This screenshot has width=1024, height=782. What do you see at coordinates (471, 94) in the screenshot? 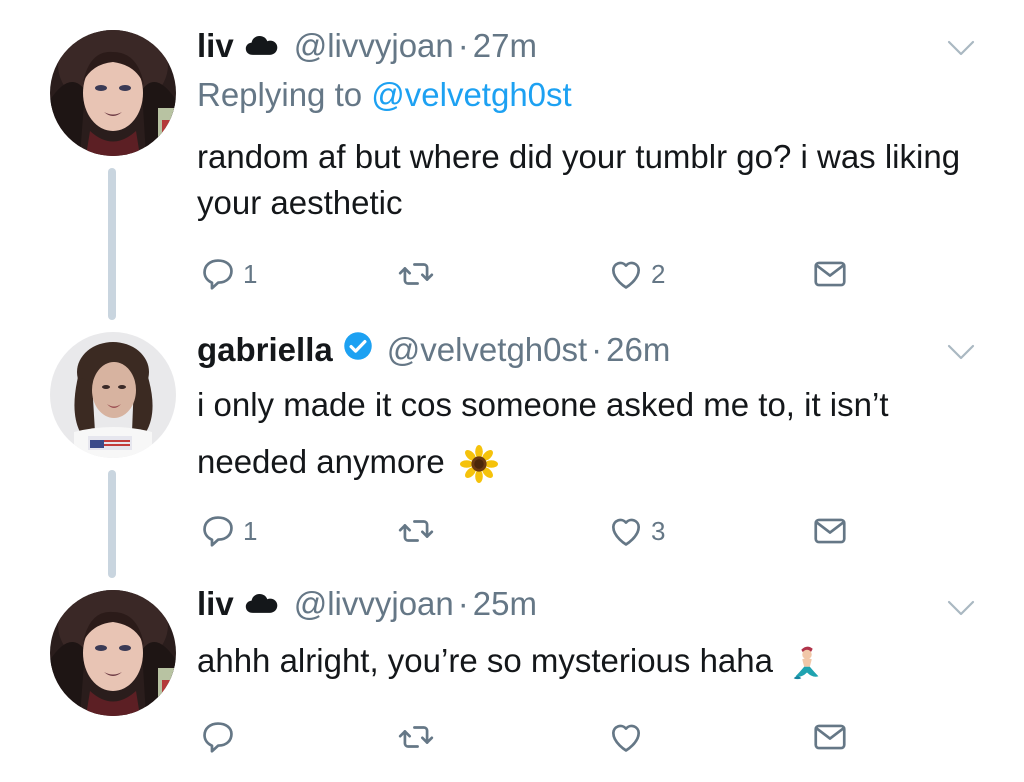
I see `replying-to-handle: @velvetgh0st` at bounding box center [471, 94].